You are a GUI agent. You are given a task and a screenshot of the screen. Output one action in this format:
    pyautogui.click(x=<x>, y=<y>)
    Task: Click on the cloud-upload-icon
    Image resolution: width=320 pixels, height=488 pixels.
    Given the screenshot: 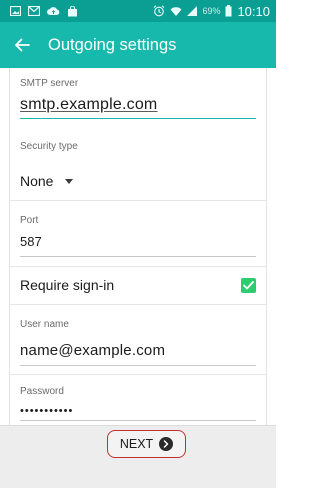 What is the action you would take?
    pyautogui.click(x=53, y=11)
    